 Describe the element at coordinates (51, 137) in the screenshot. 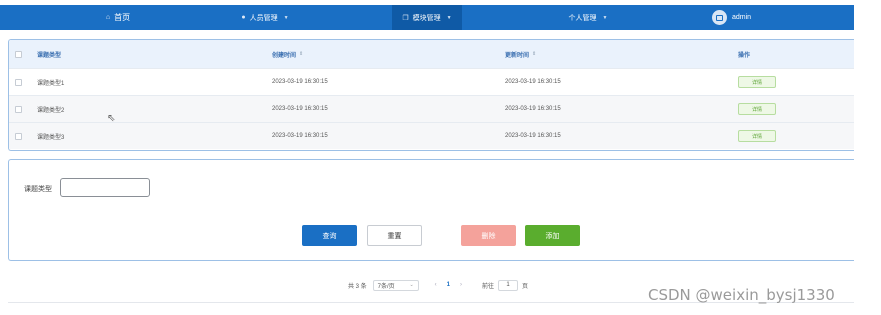

I see `cell-type: 课题类型3` at that location.